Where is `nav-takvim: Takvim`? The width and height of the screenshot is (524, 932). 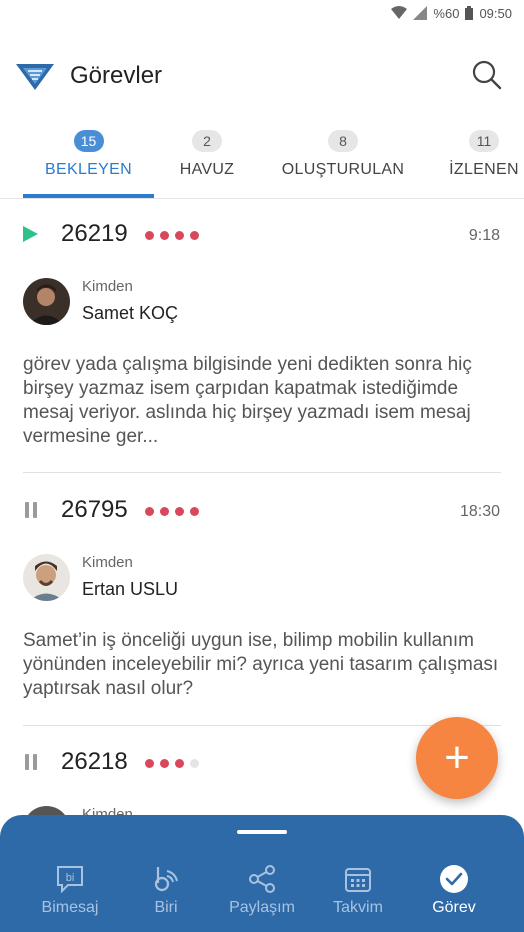 nav-takvim: Takvim is located at coordinates (358, 890).